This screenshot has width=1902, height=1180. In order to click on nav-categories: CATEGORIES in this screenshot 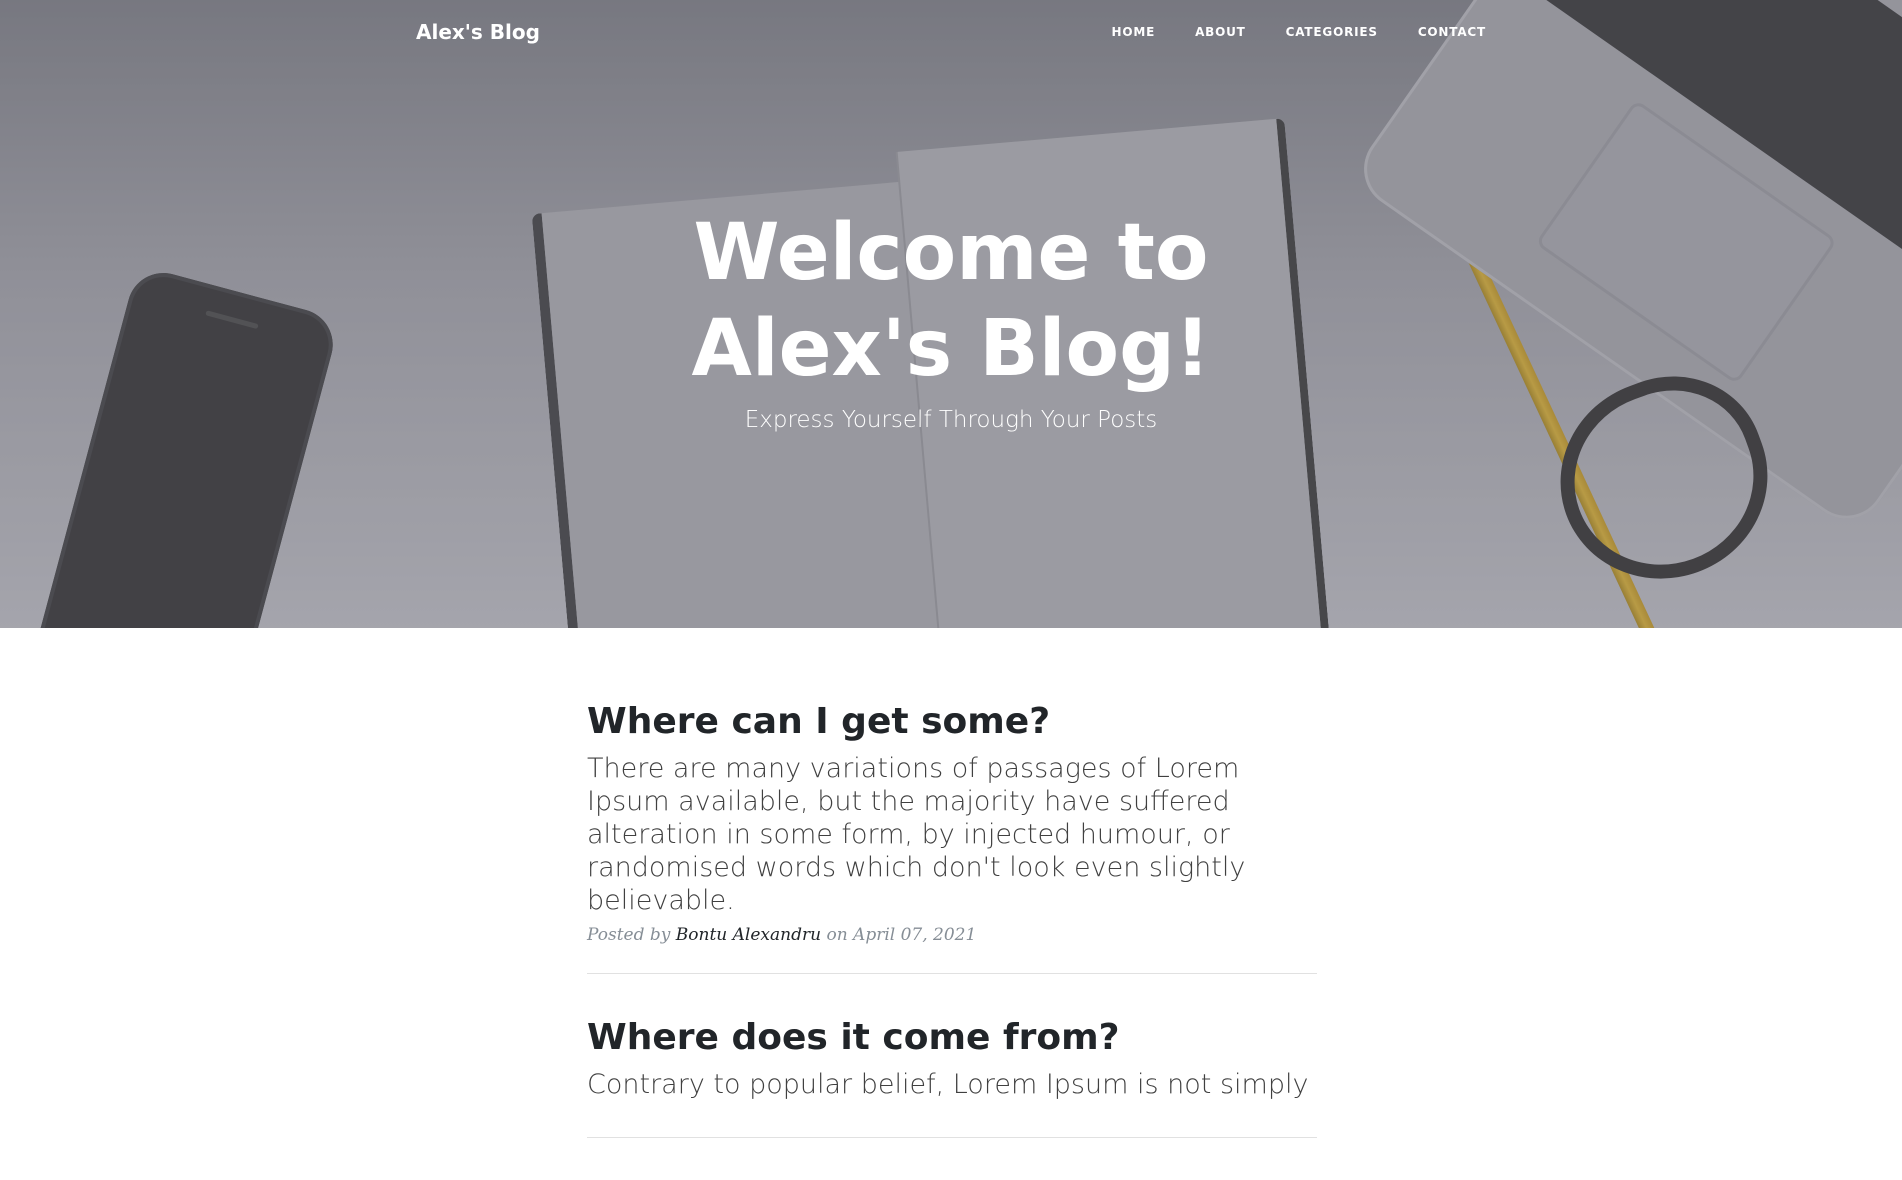, I will do `click(1332, 32)`.